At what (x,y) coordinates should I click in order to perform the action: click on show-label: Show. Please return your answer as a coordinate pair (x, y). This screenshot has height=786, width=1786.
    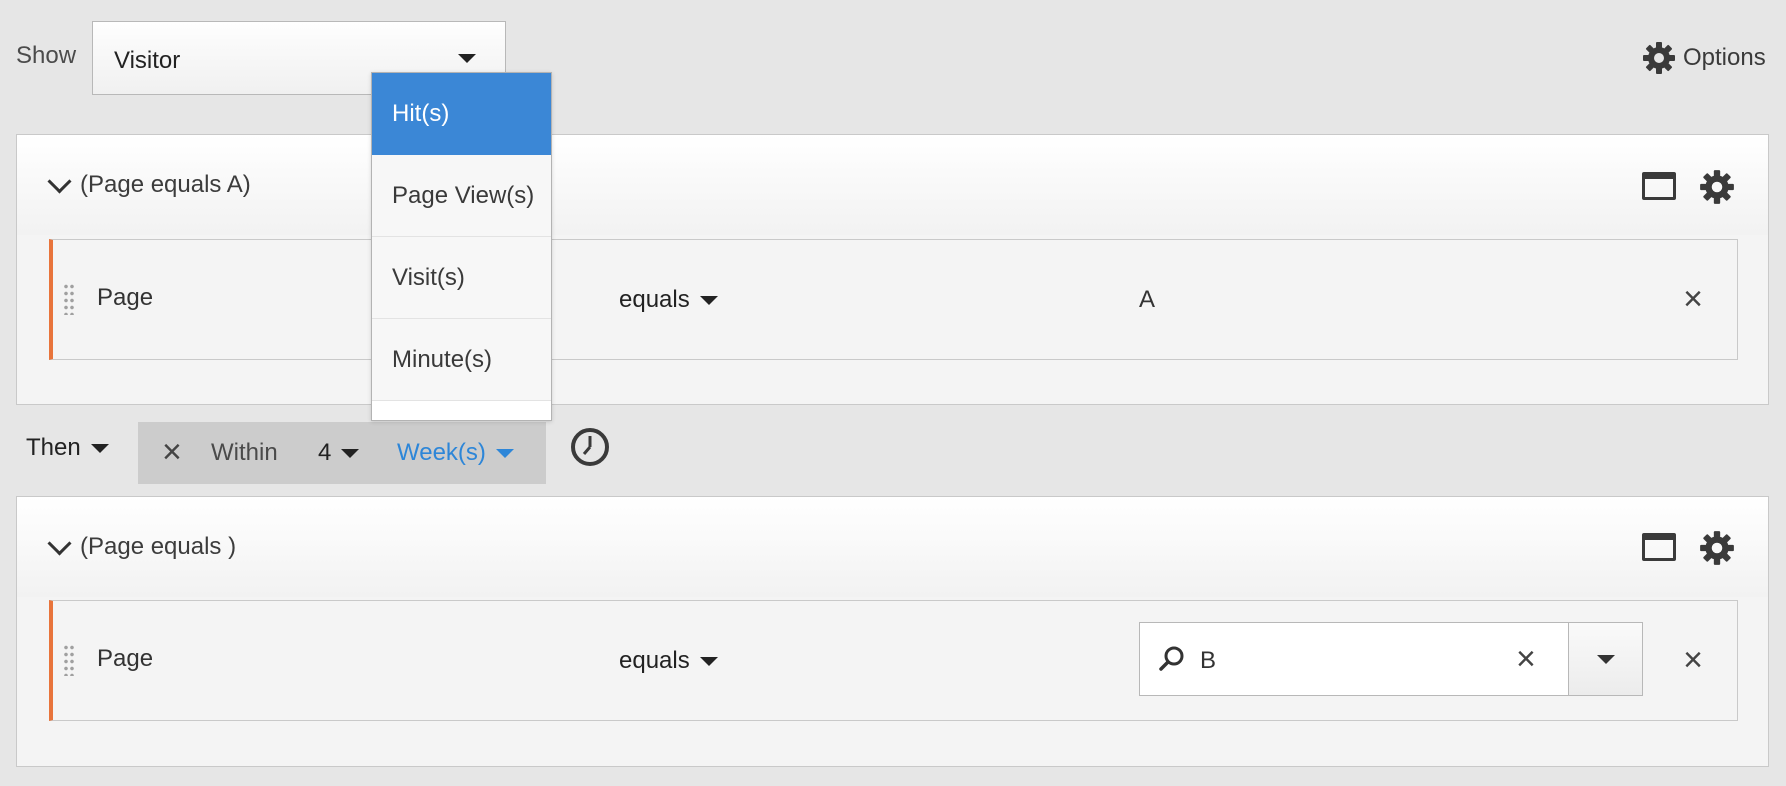
    Looking at the image, I should click on (46, 55).